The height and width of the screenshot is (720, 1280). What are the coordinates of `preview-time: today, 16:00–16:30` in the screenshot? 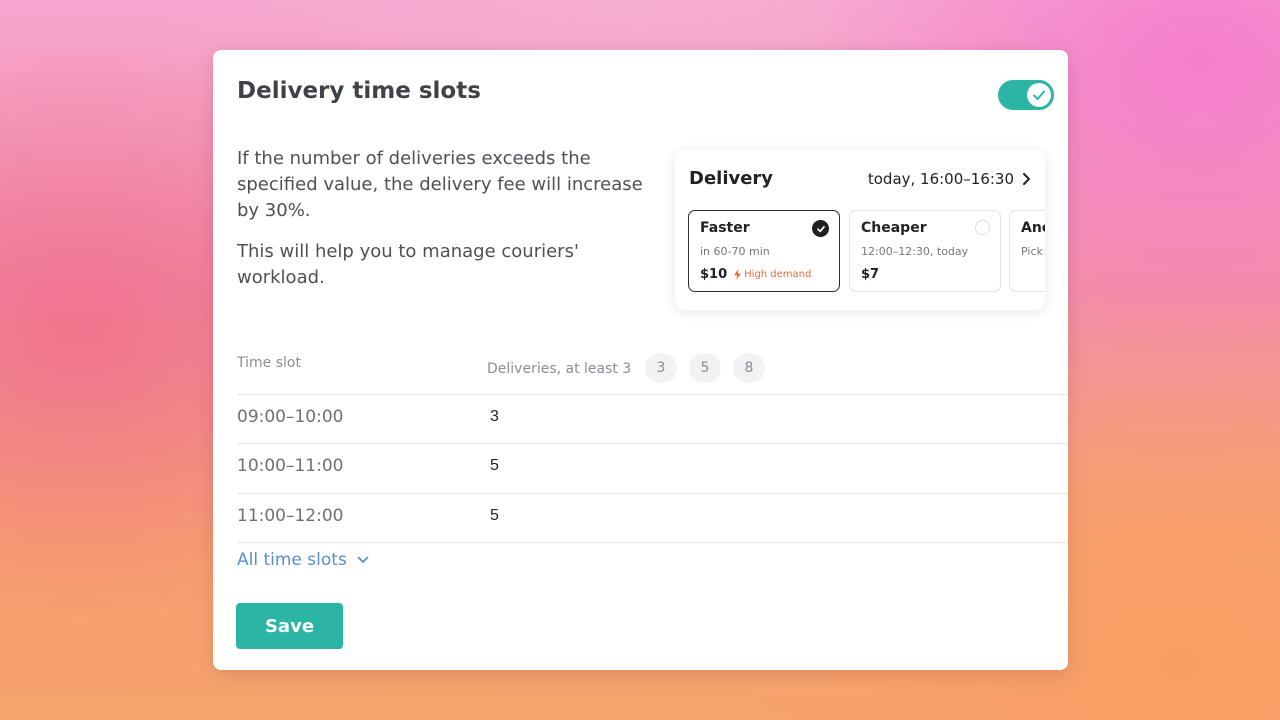 It's located at (949, 179).